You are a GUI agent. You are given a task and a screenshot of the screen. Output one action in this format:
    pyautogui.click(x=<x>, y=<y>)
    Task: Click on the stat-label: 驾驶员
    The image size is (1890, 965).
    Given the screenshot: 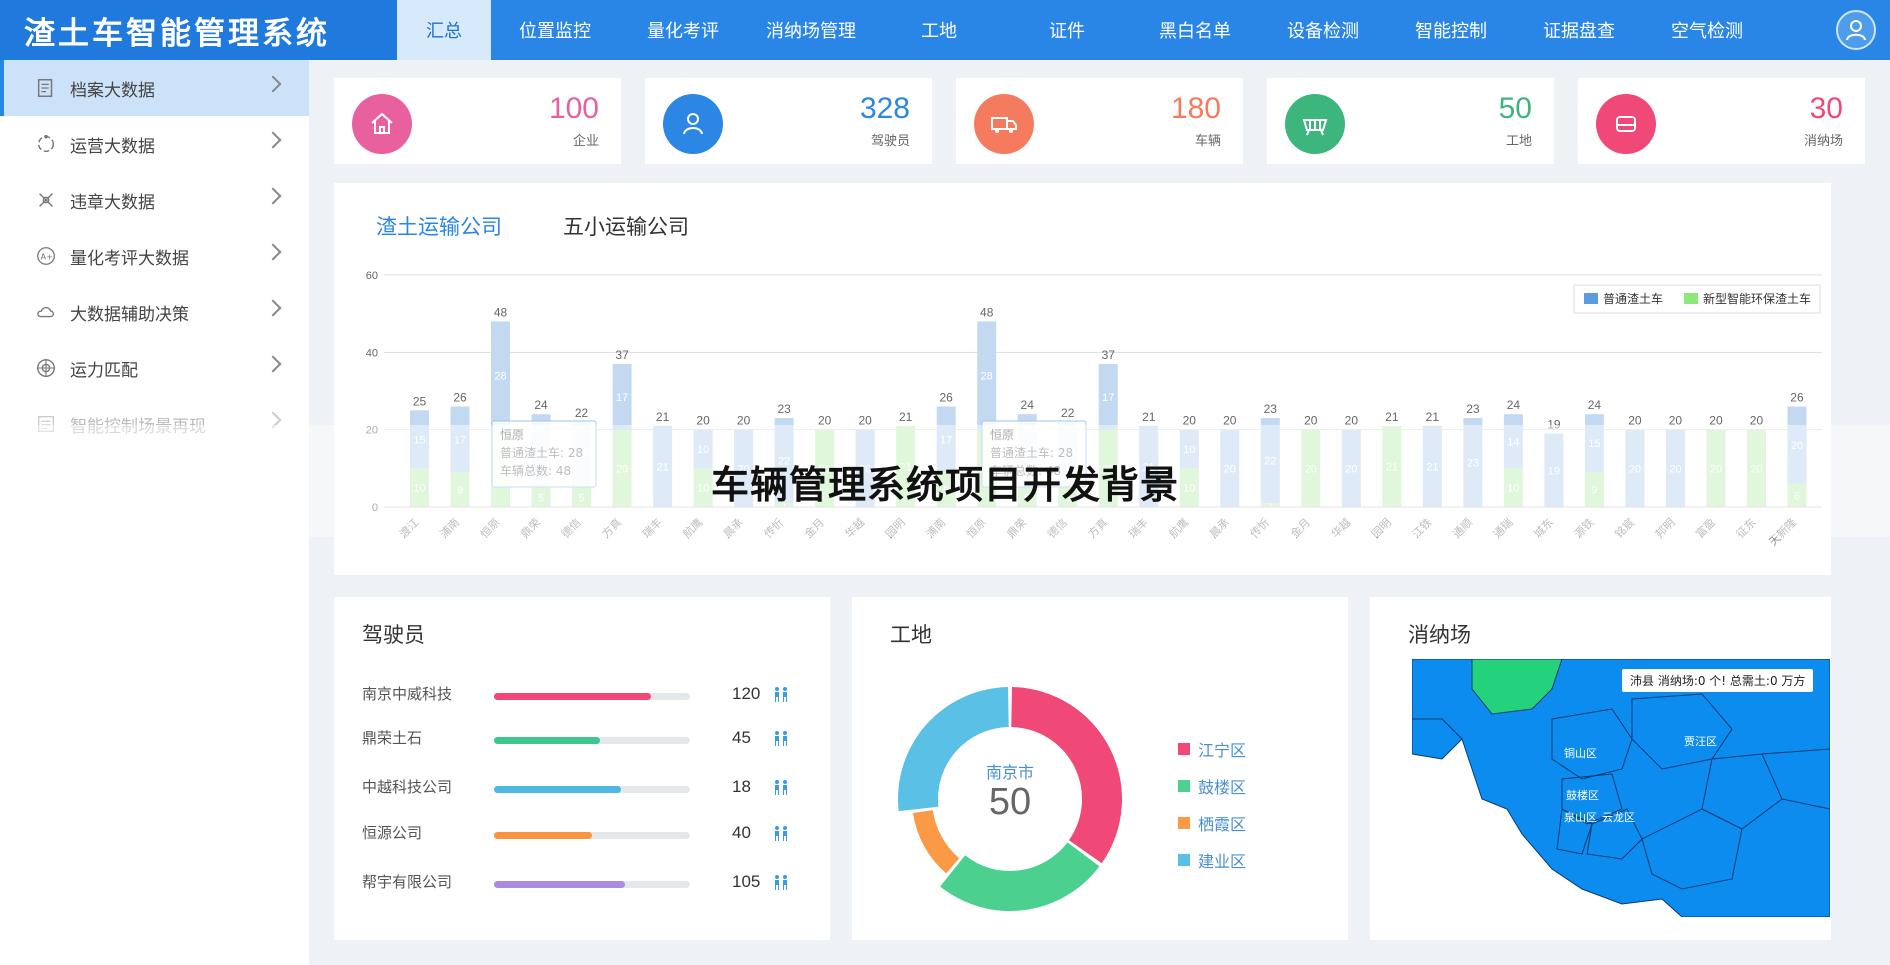 What is the action you would take?
    pyautogui.click(x=890, y=141)
    